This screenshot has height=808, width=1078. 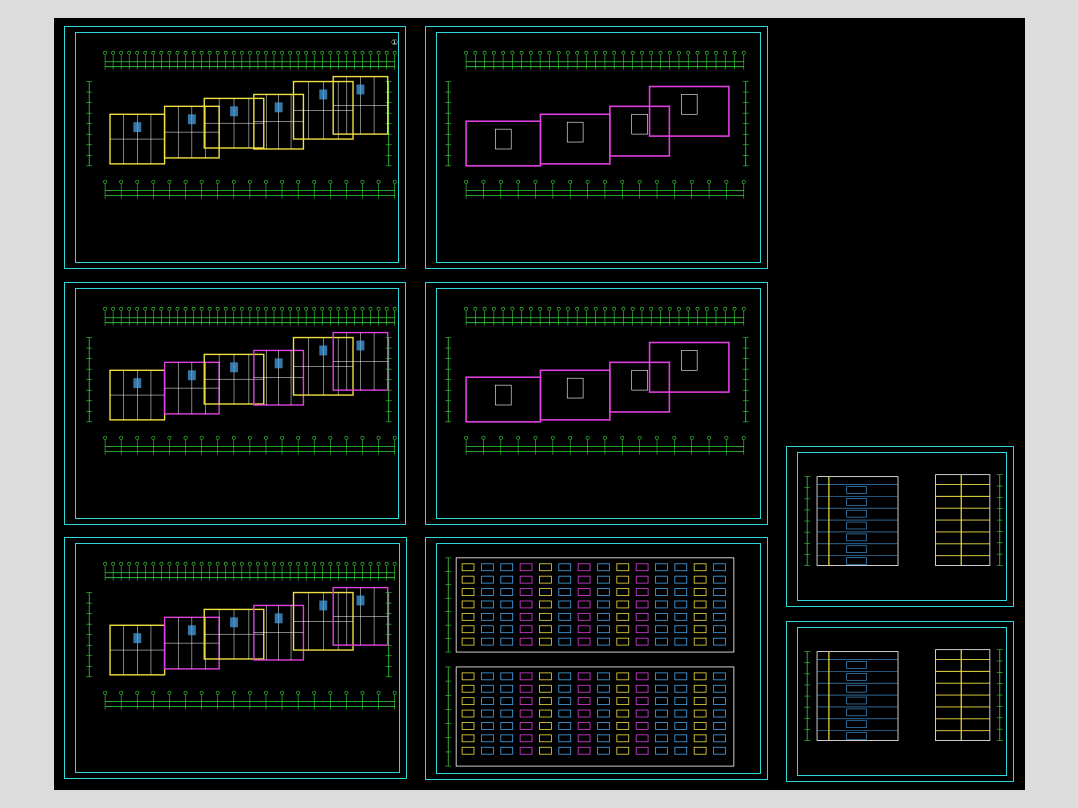 I want to click on sheet-sections-b, so click(x=900, y=701).